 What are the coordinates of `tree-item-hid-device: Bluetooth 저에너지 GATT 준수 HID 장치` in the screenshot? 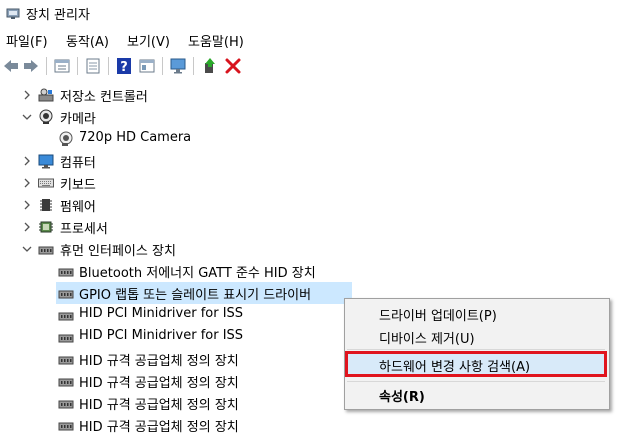 It's located at (319, 271).